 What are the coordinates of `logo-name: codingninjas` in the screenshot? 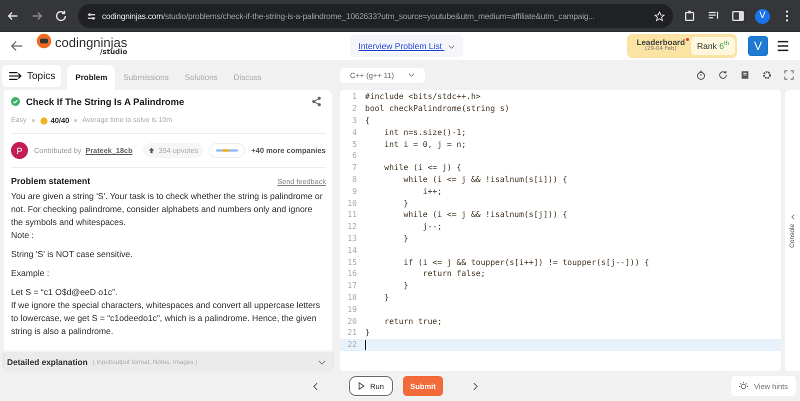 It's located at (91, 42).